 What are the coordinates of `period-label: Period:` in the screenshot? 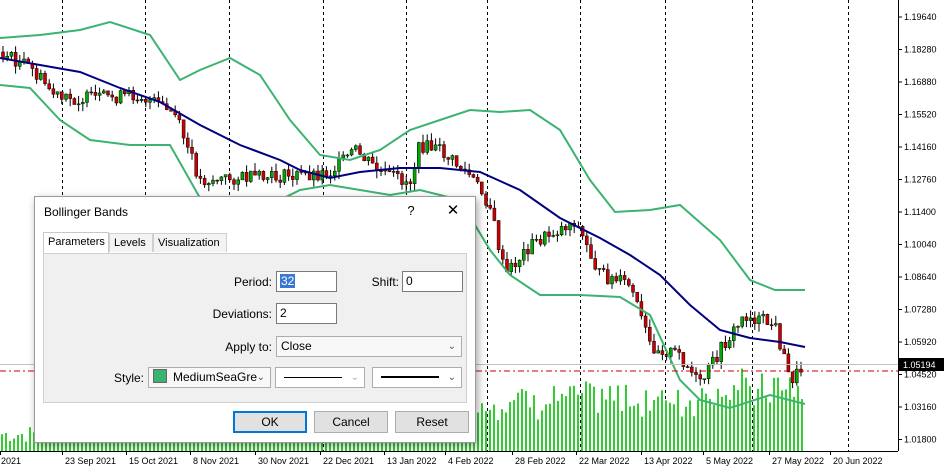 It's located at (252, 282).